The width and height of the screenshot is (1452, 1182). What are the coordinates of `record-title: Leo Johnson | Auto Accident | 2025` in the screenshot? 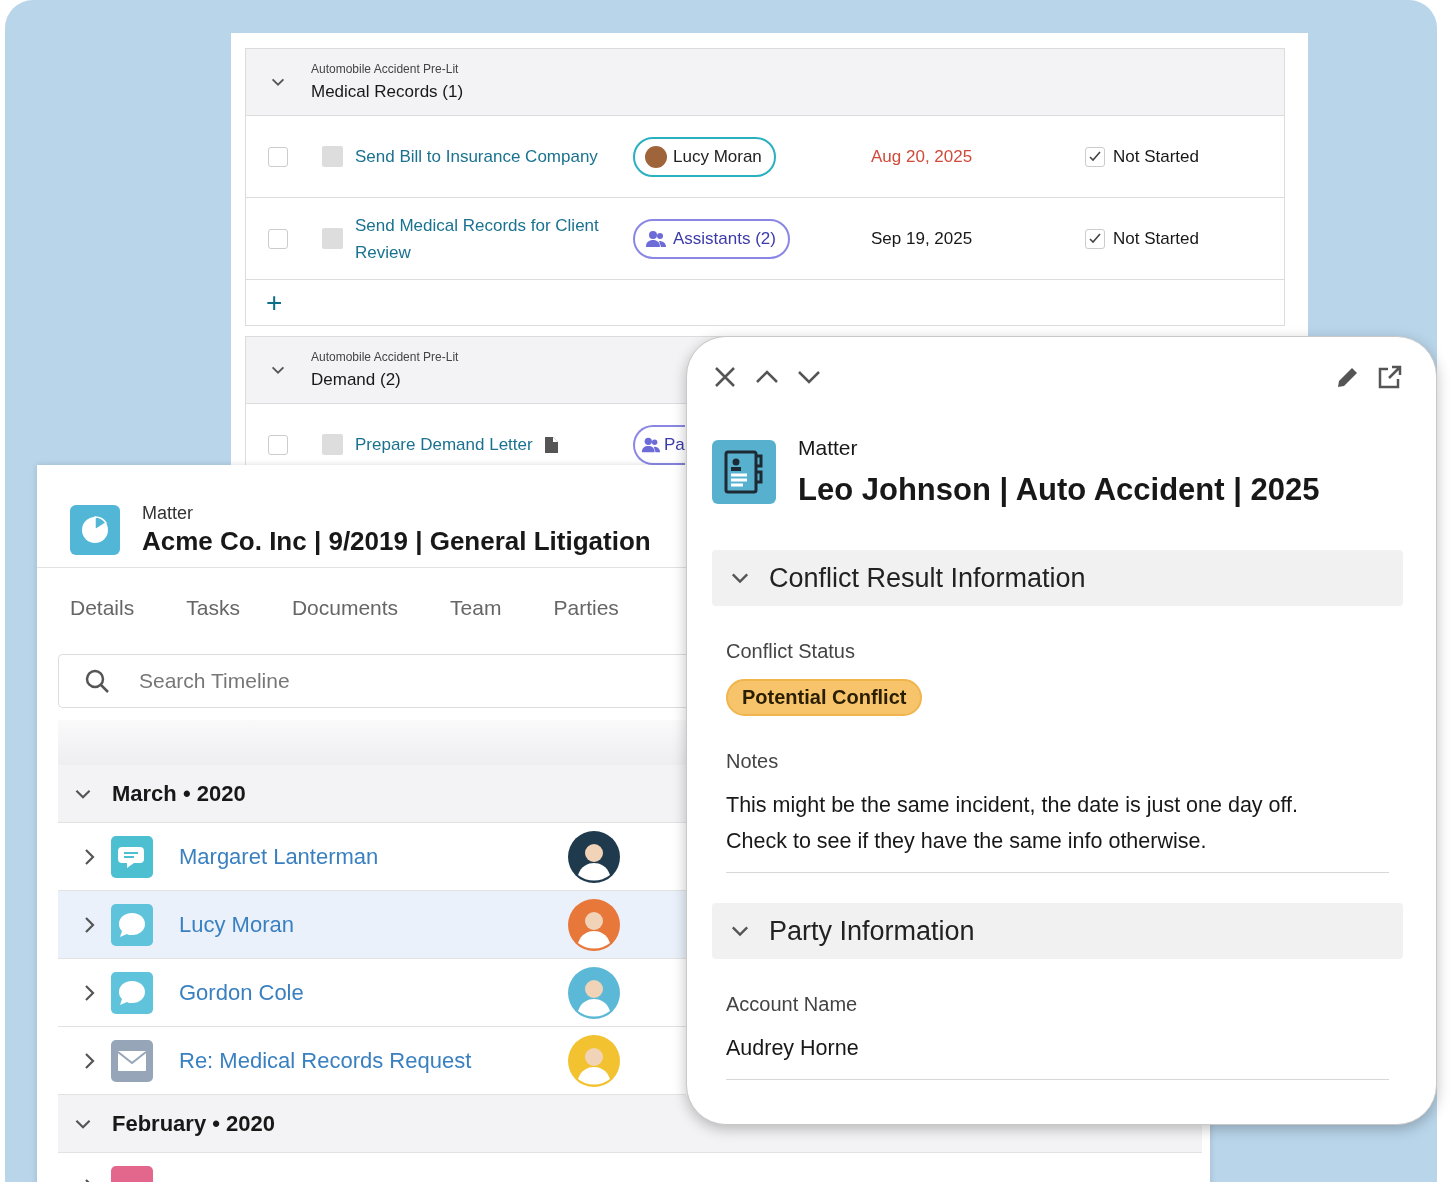 It's located at (1059, 490).